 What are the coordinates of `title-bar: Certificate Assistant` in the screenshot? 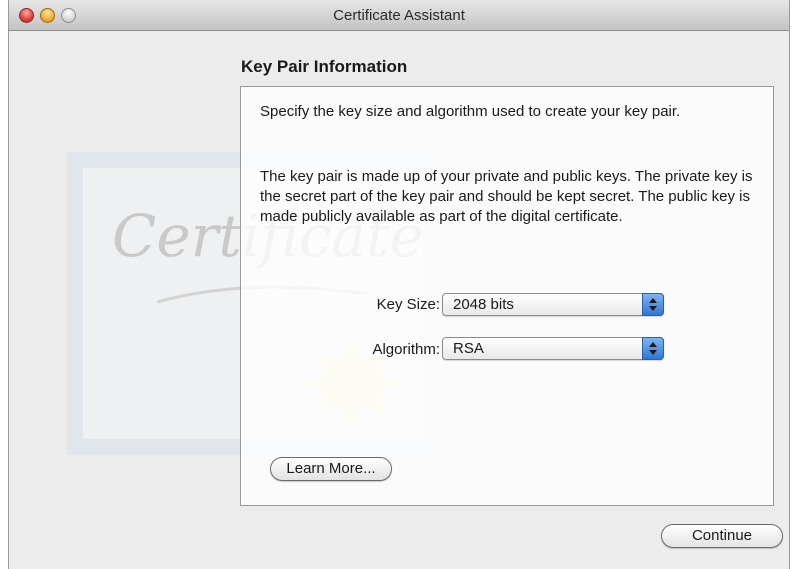 It's located at (399, 15).